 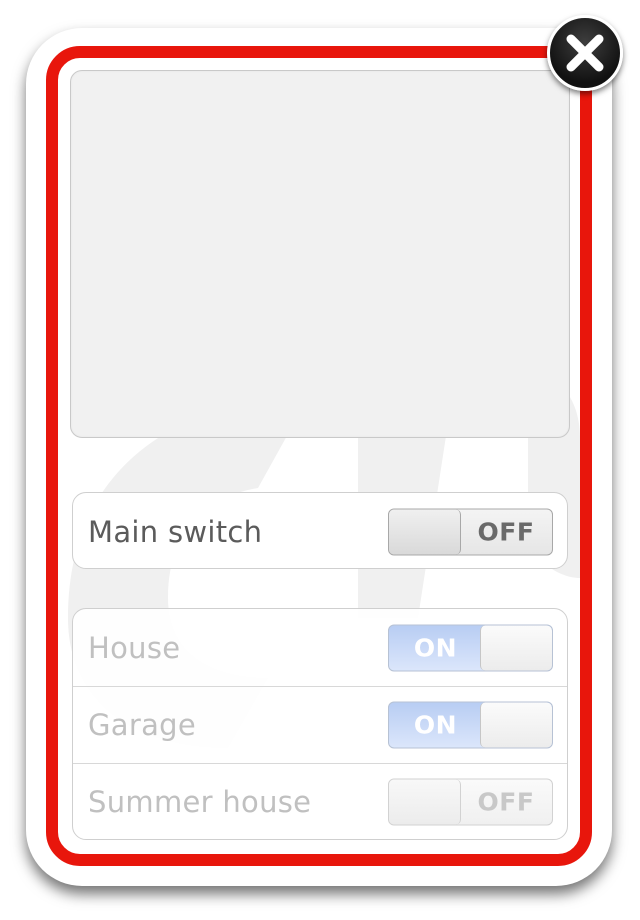 I want to click on zone-toggle-house: ON, so click(x=470, y=647).